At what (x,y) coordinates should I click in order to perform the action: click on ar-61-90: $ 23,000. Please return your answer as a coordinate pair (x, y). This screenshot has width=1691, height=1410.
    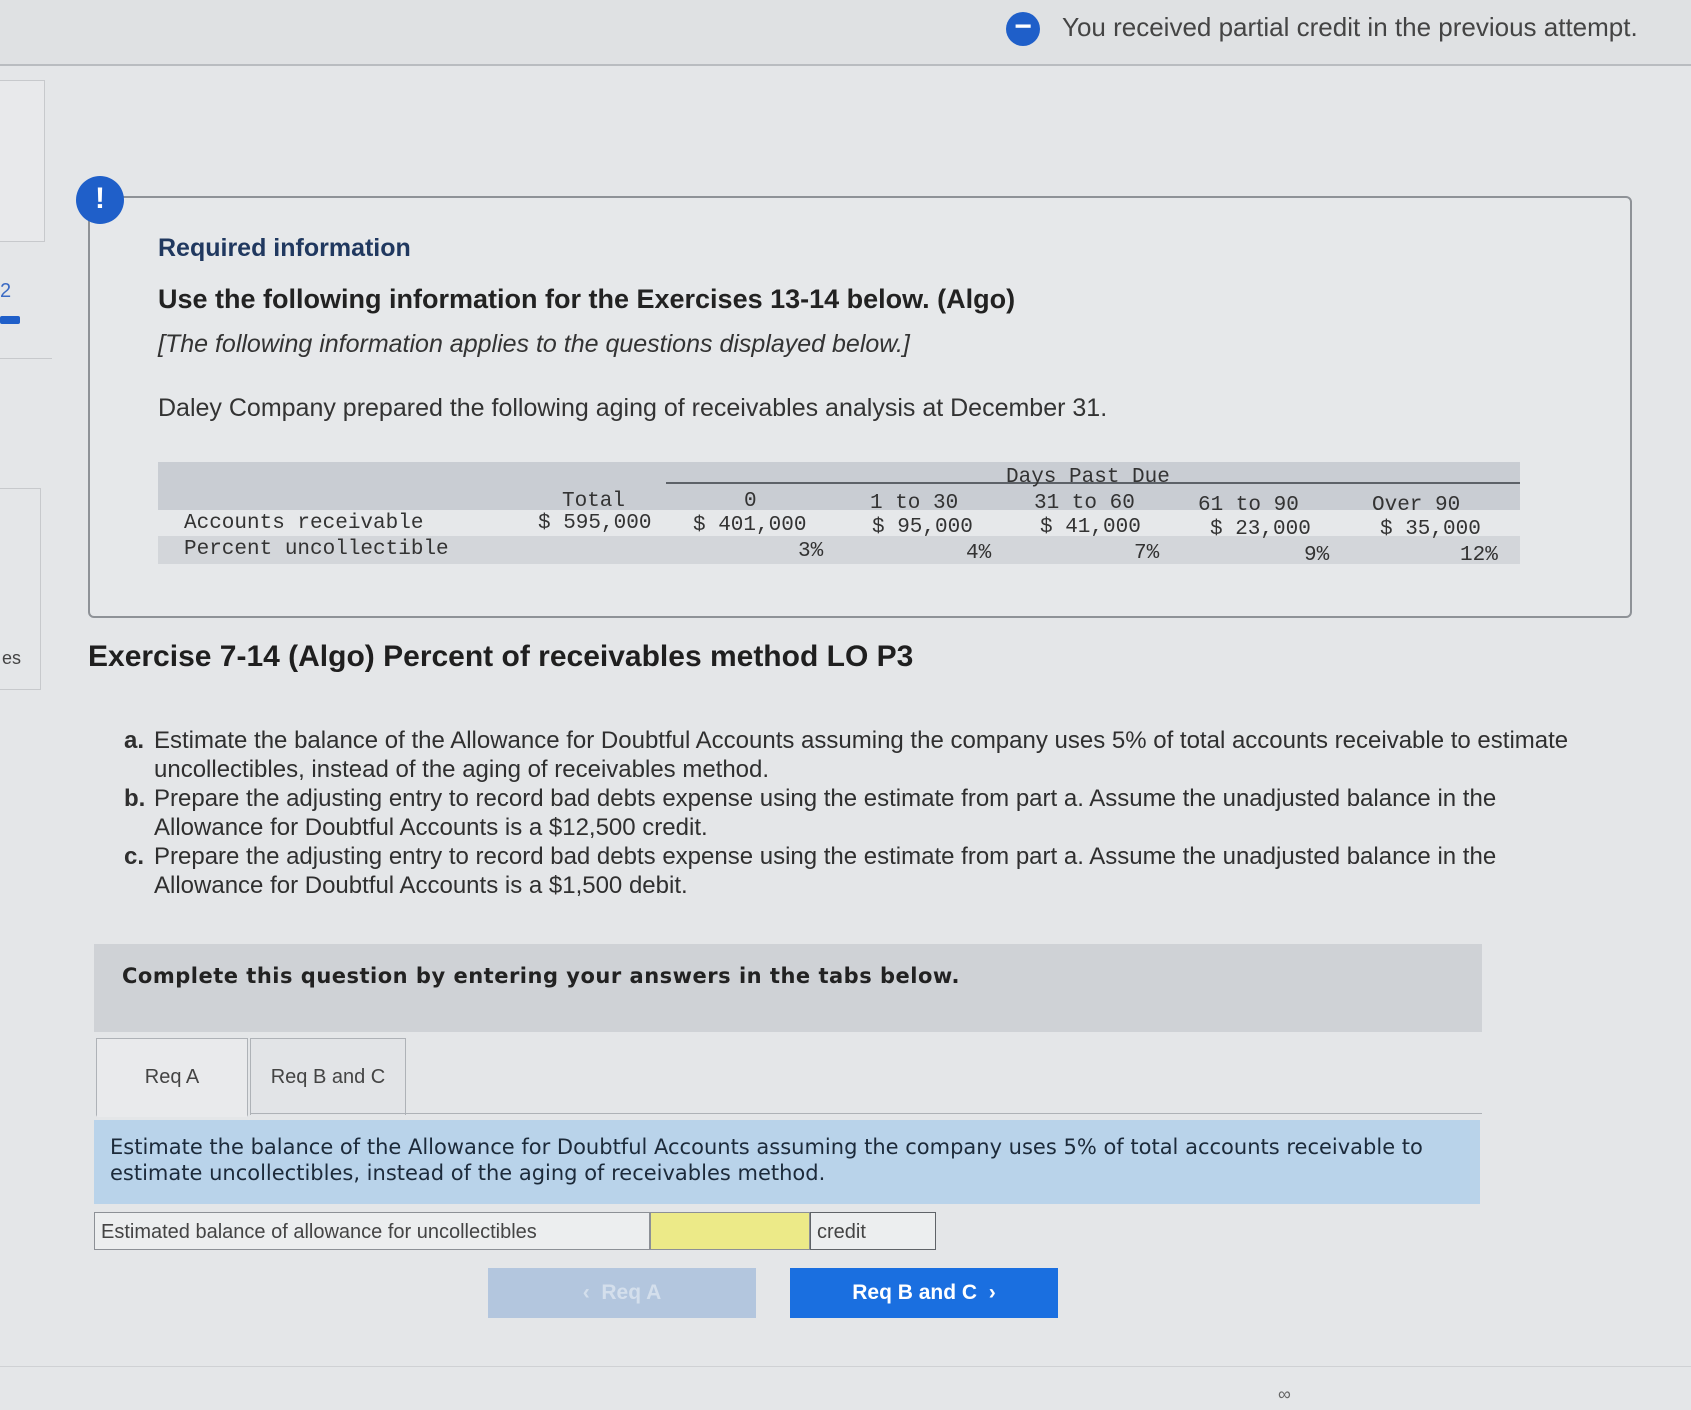
    Looking at the image, I should click on (1260, 529).